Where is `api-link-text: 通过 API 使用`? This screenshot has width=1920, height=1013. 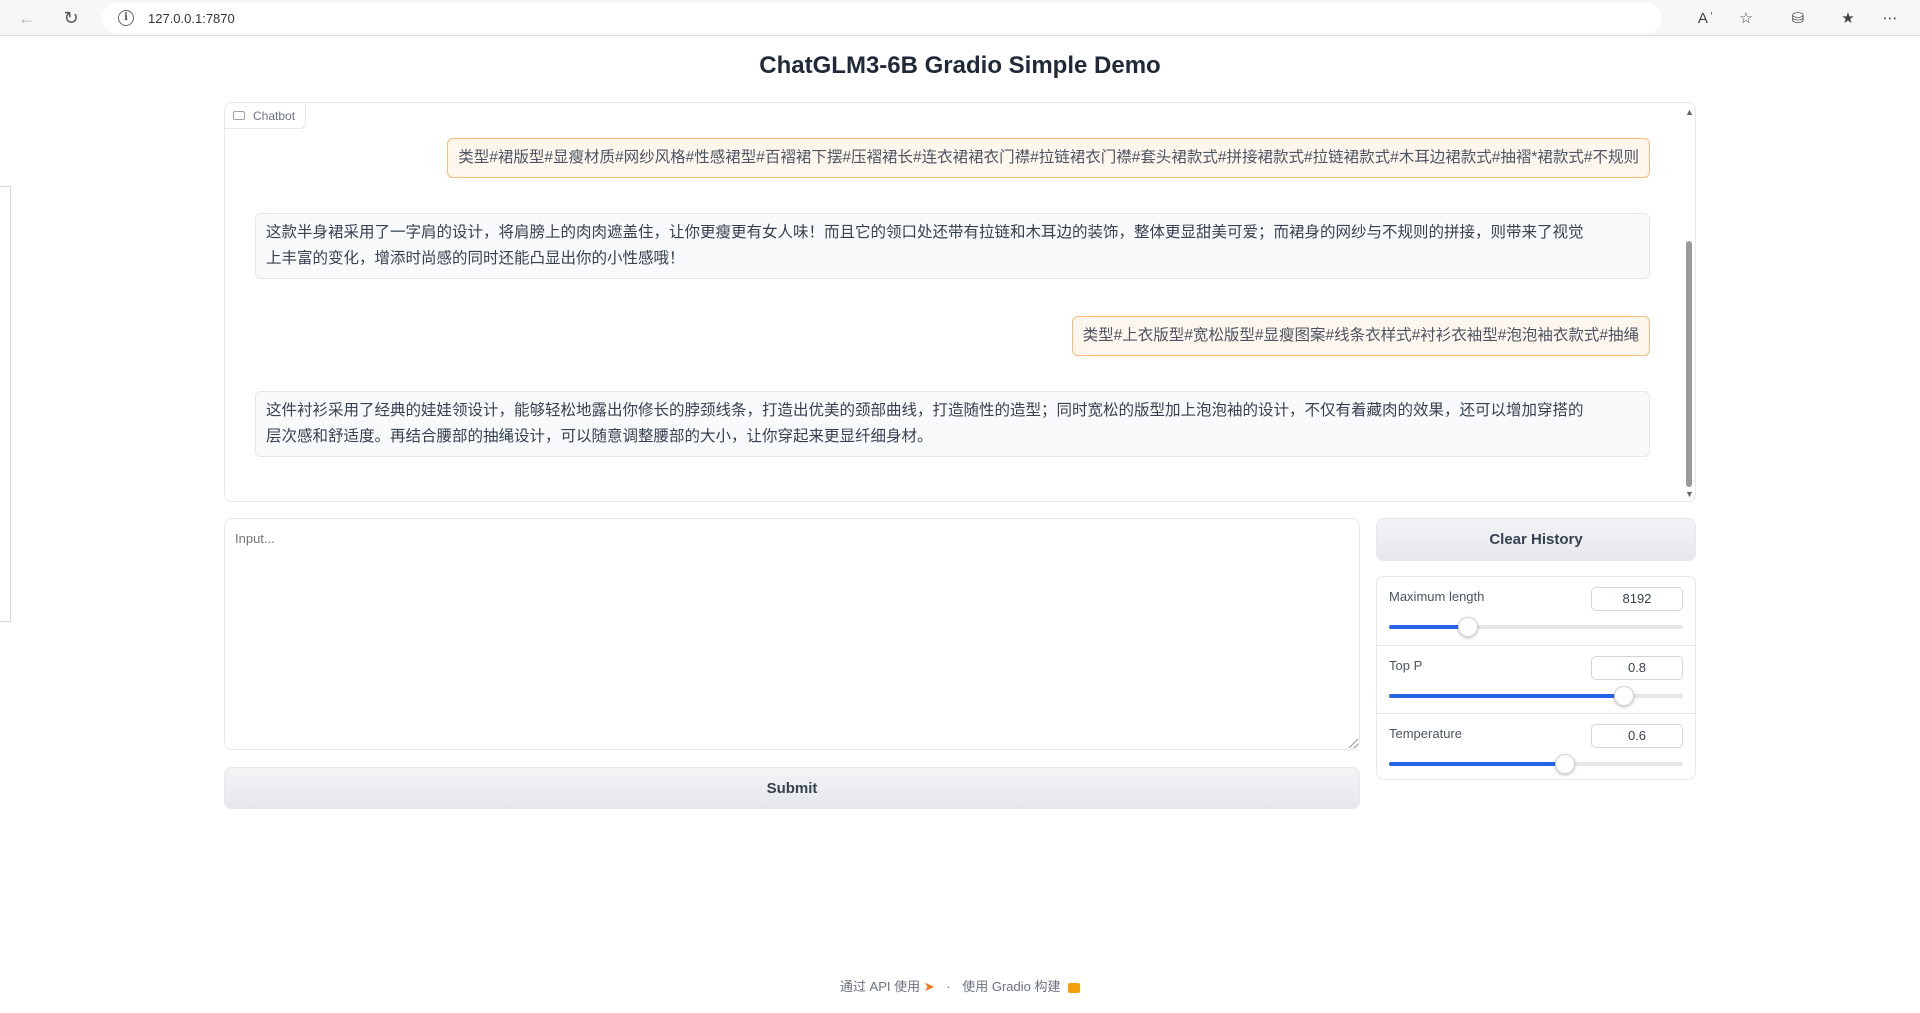
api-link-text: 通过 API 使用 is located at coordinates (880, 986).